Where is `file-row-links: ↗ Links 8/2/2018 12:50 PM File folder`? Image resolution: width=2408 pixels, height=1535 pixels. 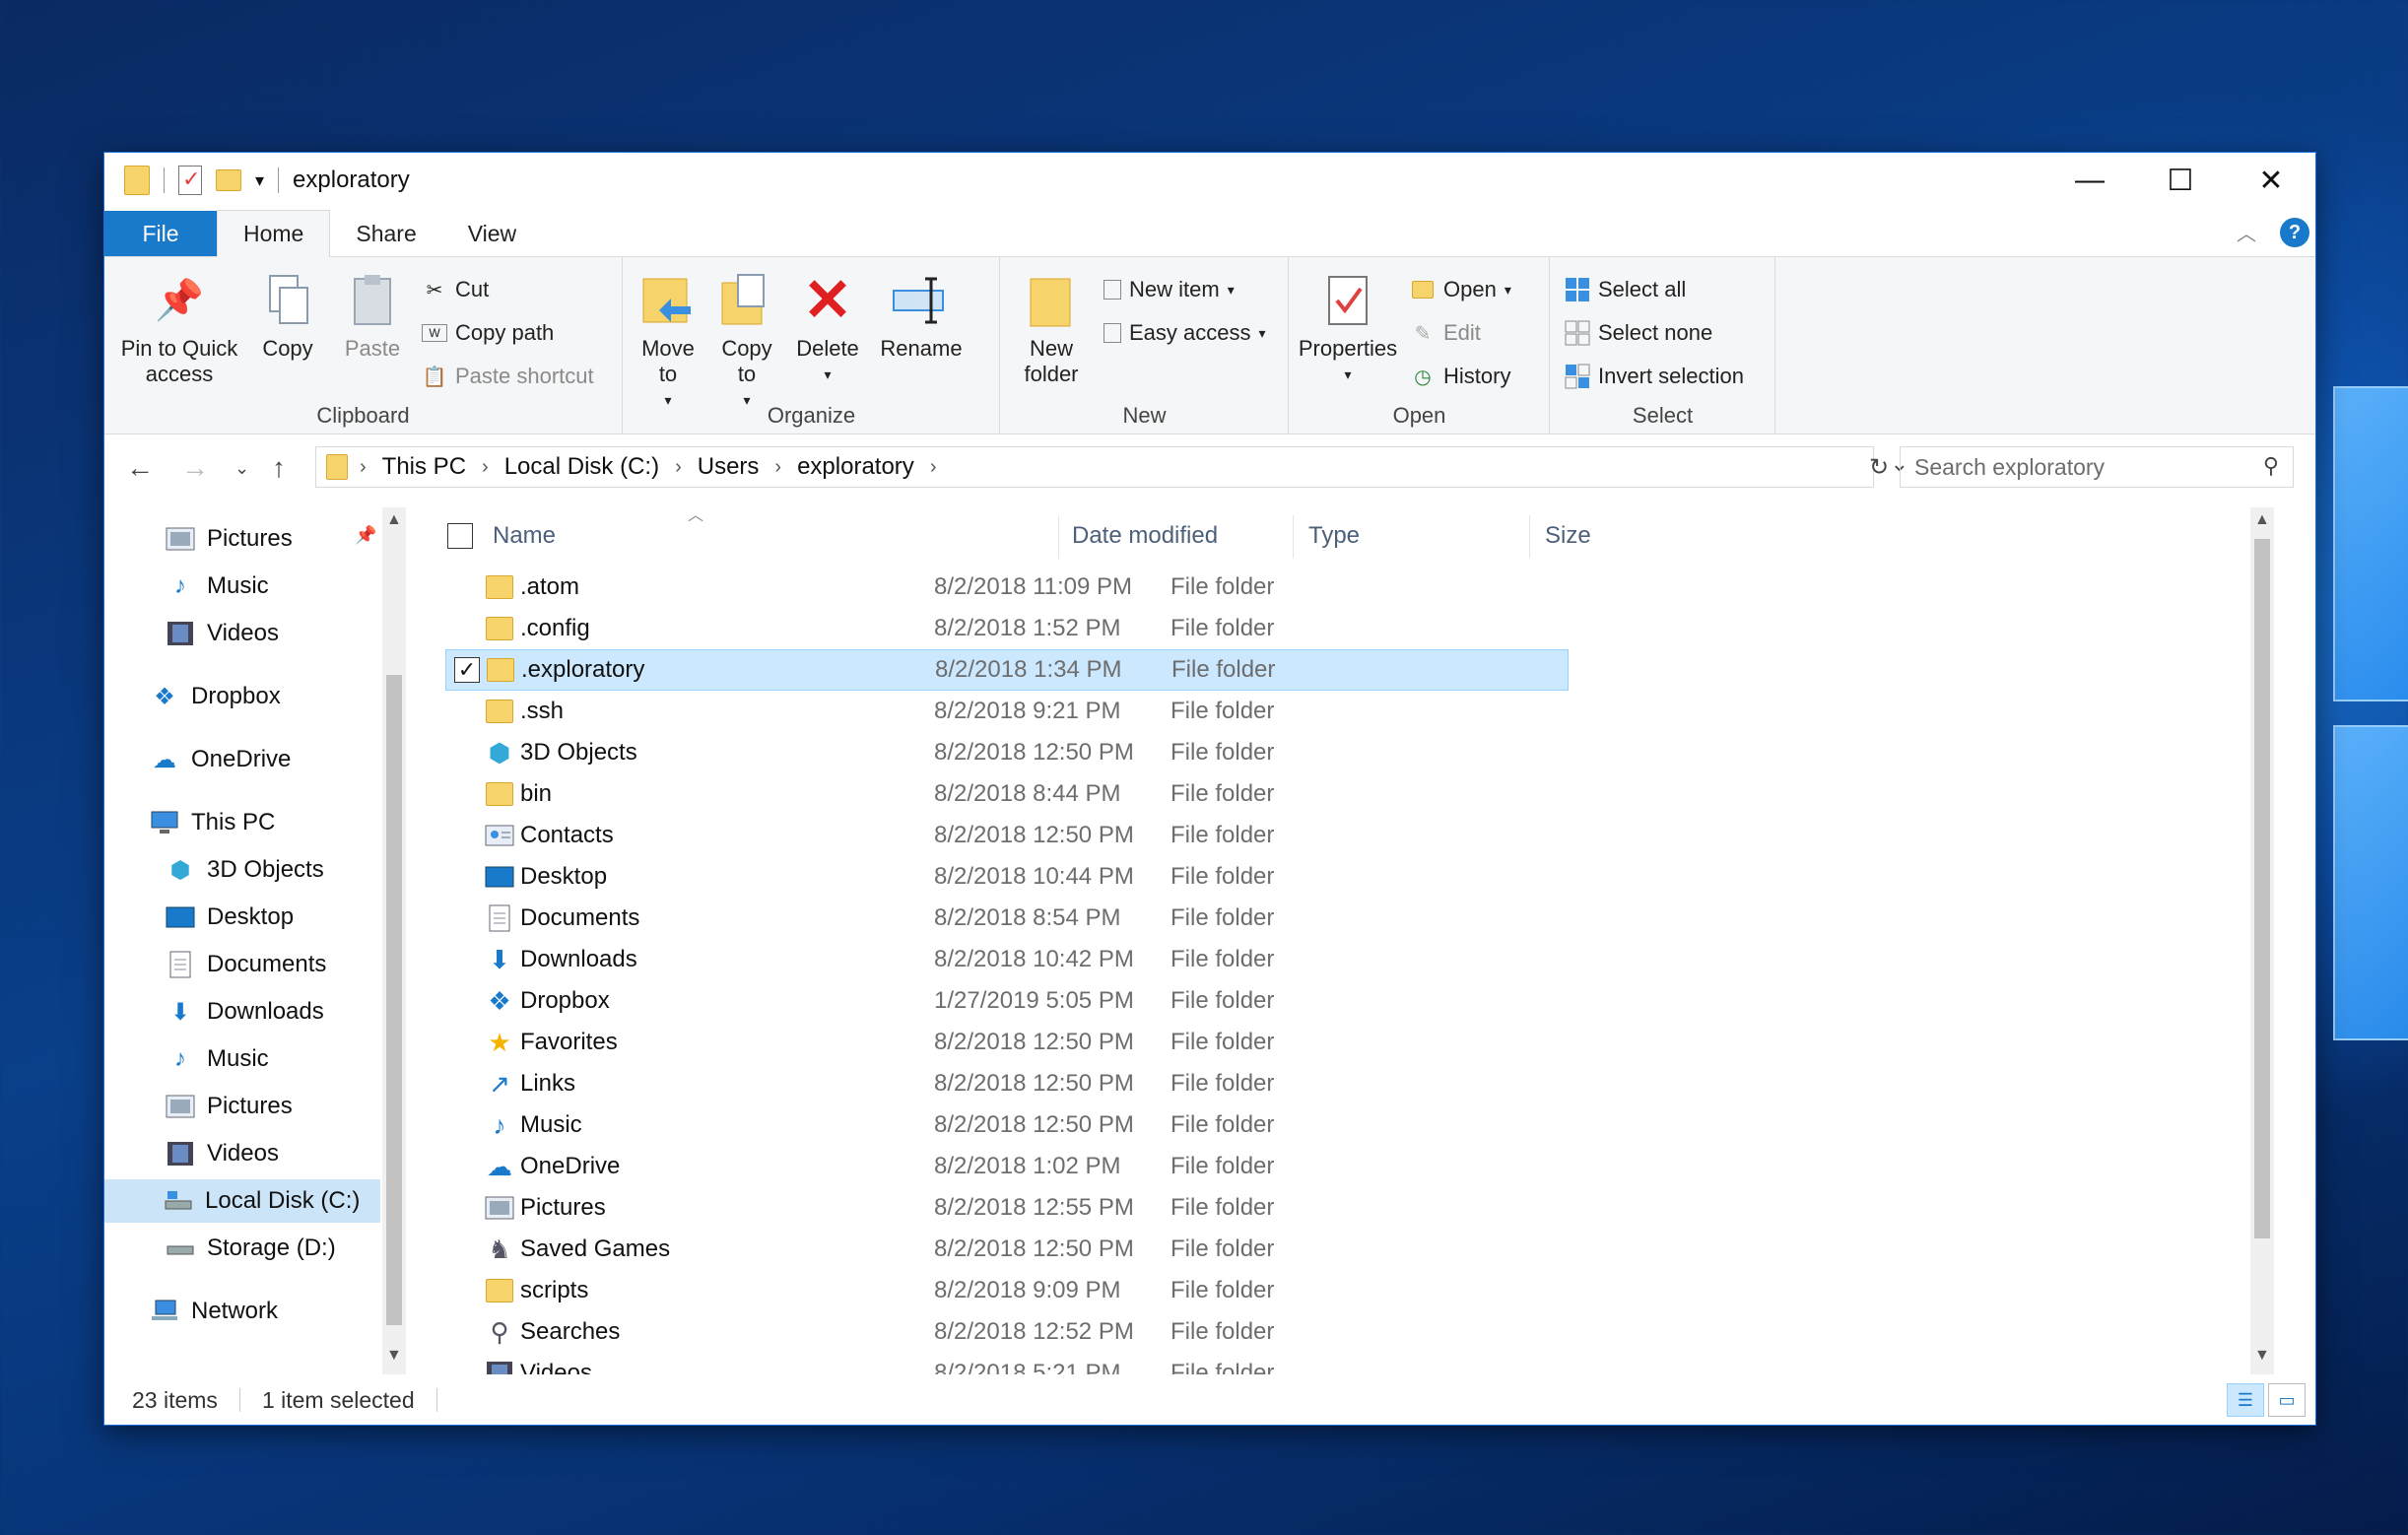 file-row-links: ↗ Links 8/2/2018 12:50 PM File folder is located at coordinates (1007, 1083).